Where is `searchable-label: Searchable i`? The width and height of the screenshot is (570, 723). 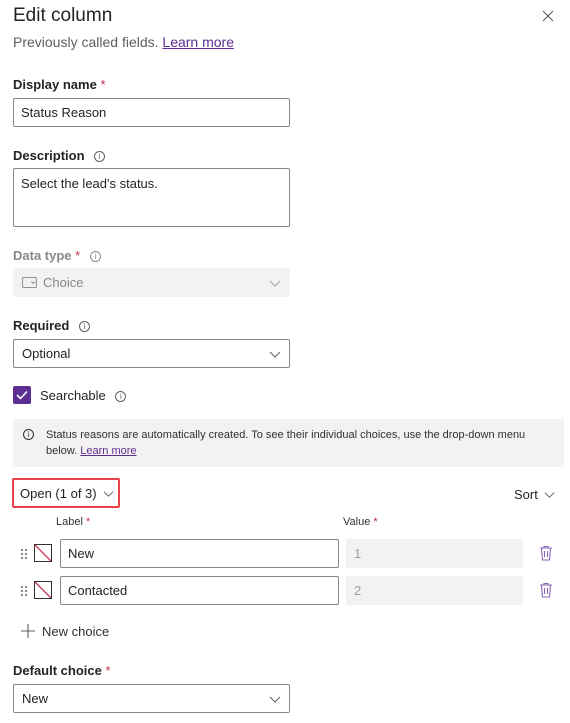
searchable-label: Searchable i is located at coordinates (83, 395).